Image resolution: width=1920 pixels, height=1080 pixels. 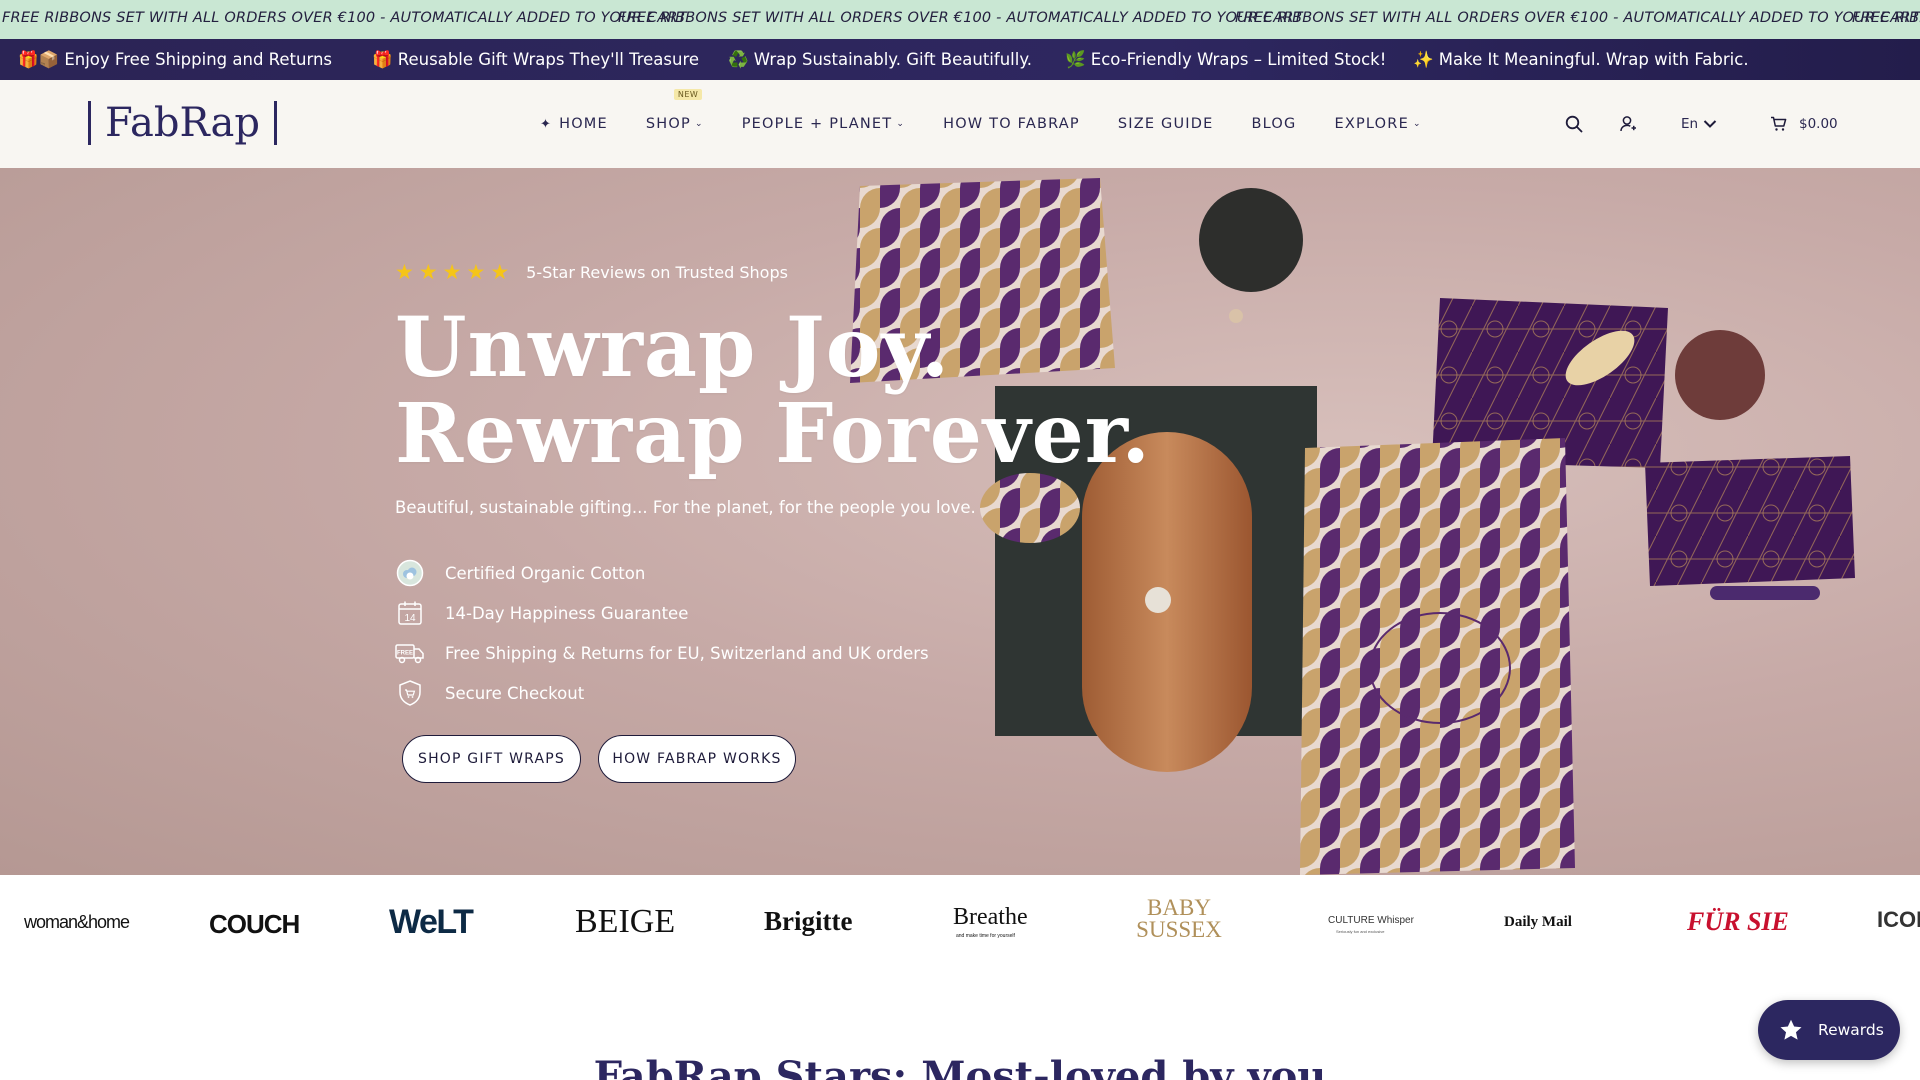 I want to click on nav-people-planet: PEOPLE + PLANET ⌄, so click(x=823, y=124).